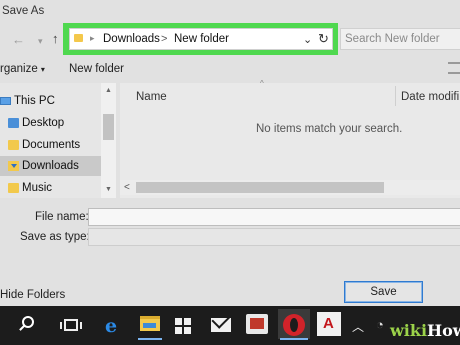  What do you see at coordinates (108, 90) in the screenshot?
I see `scroll-up-icon: ▲` at bounding box center [108, 90].